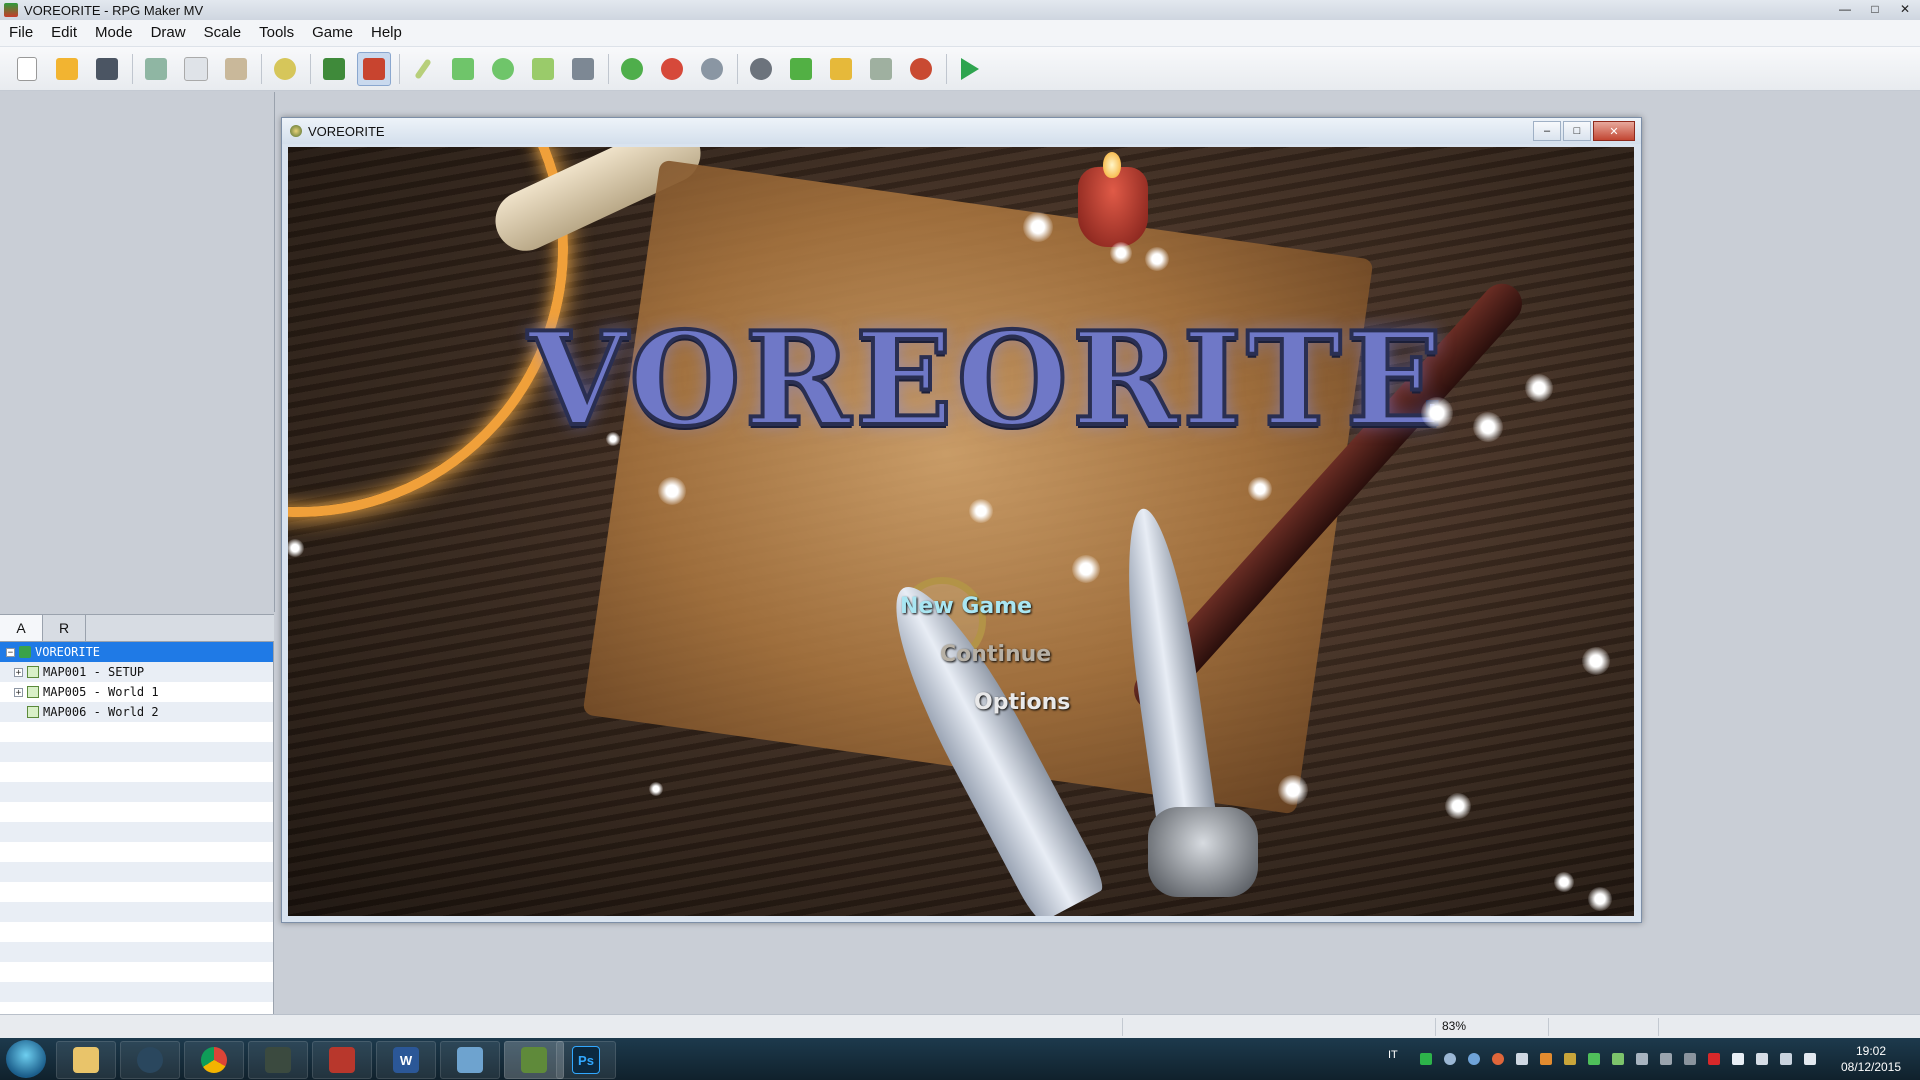 This screenshot has width=1920, height=1080. What do you see at coordinates (114, 33) in the screenshot?
I see `menu-mode: Mode` at bounding box center [114, 33].